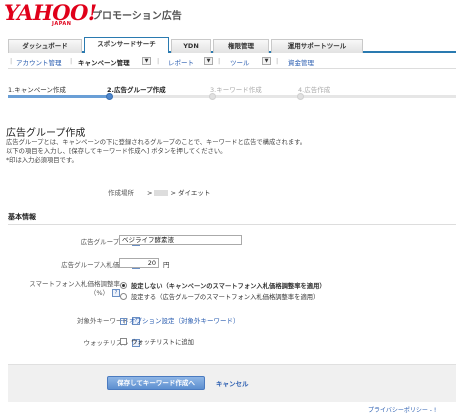  What do you see at coordinates (166, 265) in the screenshot?
I see `bid-unit: 円` at bounding box center [166, 265].